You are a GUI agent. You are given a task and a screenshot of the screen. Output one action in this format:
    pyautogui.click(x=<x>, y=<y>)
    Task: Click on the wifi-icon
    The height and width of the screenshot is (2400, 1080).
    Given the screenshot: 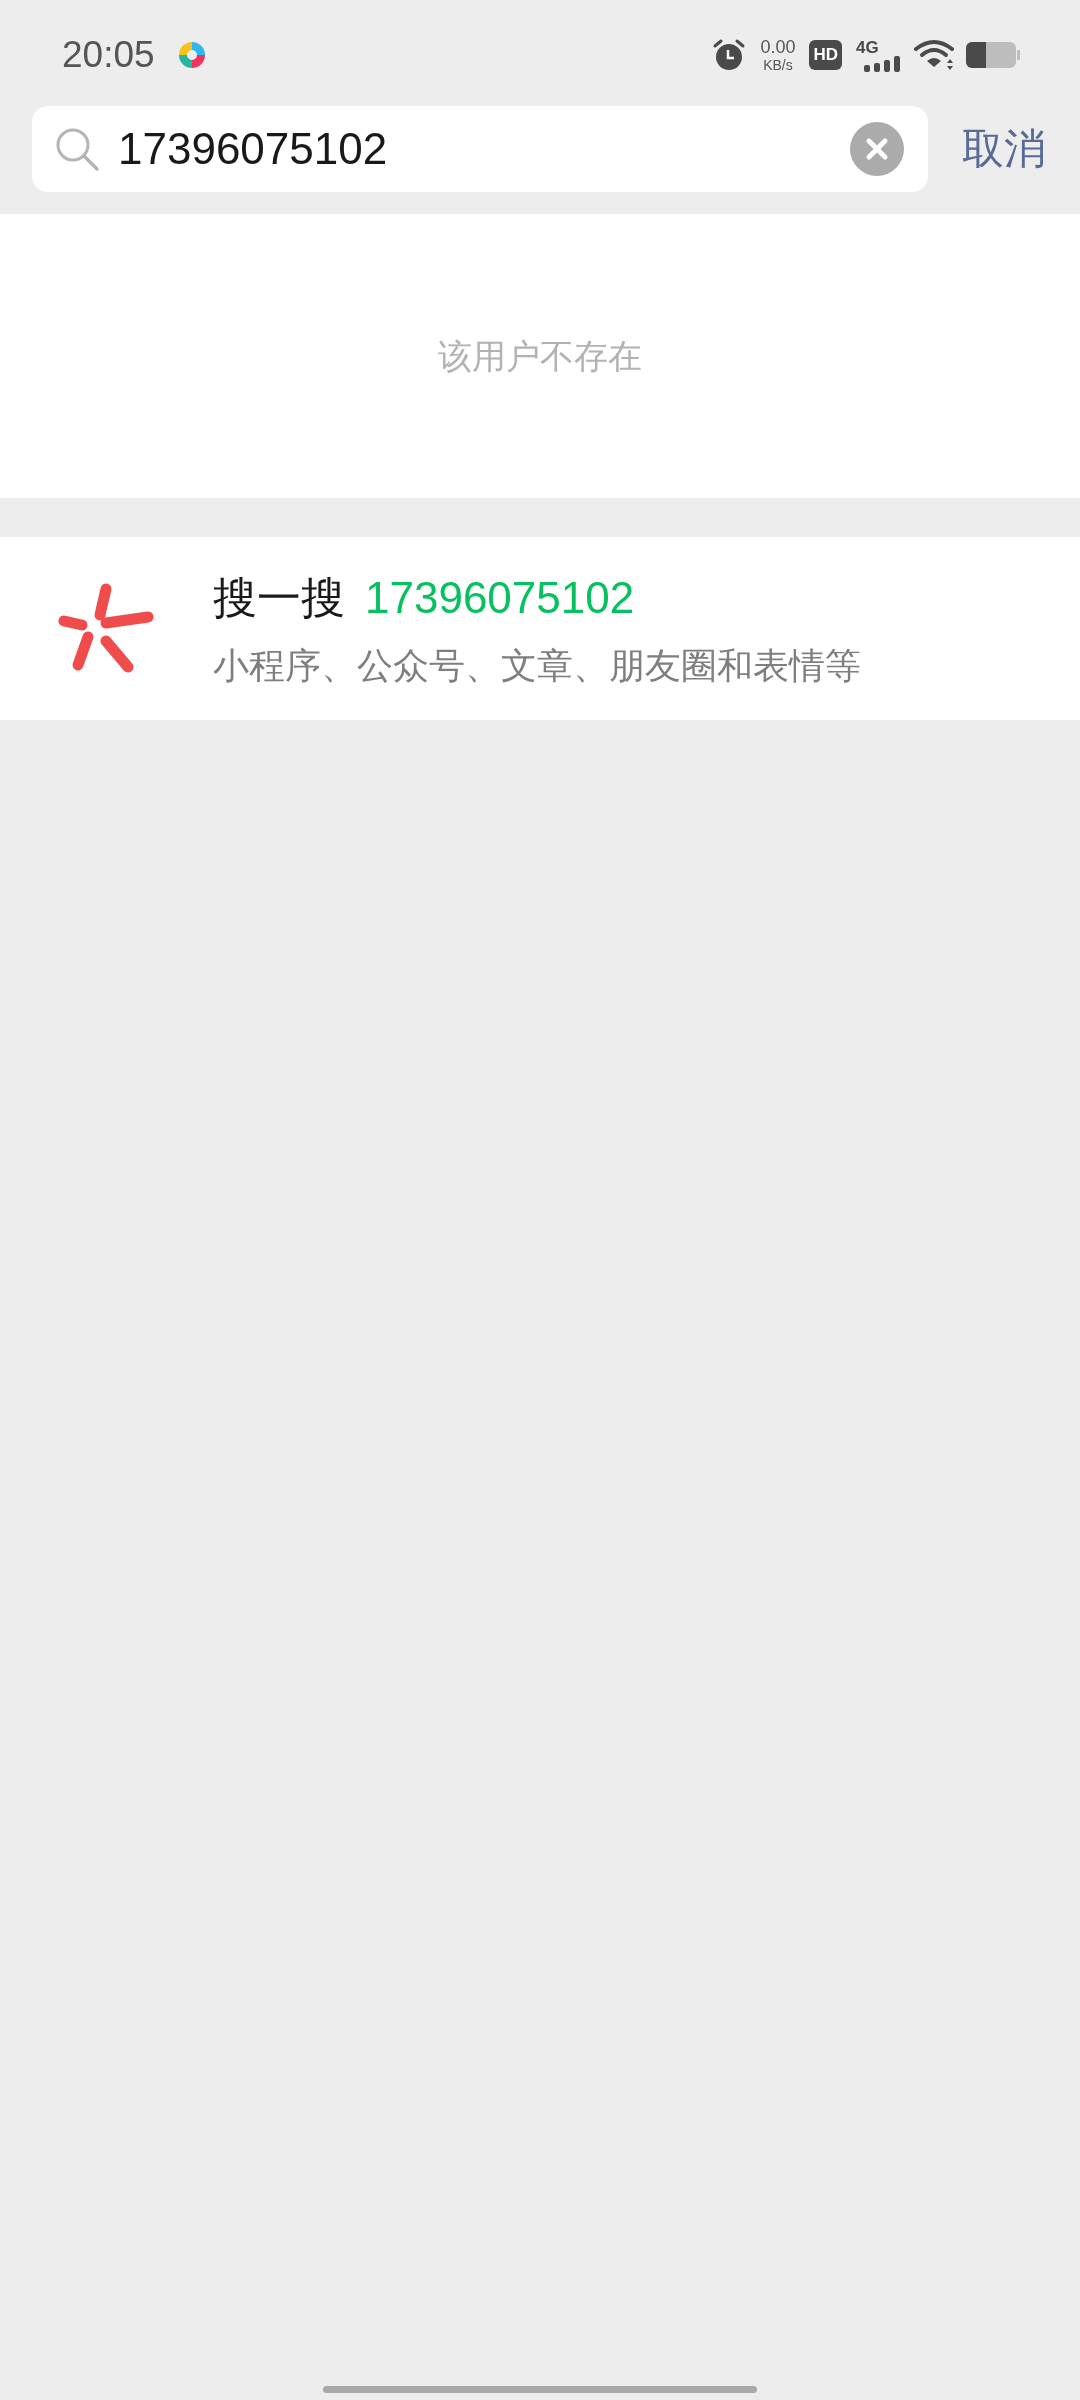 What is the action you would take?
    pyautogui.click(x=934, y=55)
    